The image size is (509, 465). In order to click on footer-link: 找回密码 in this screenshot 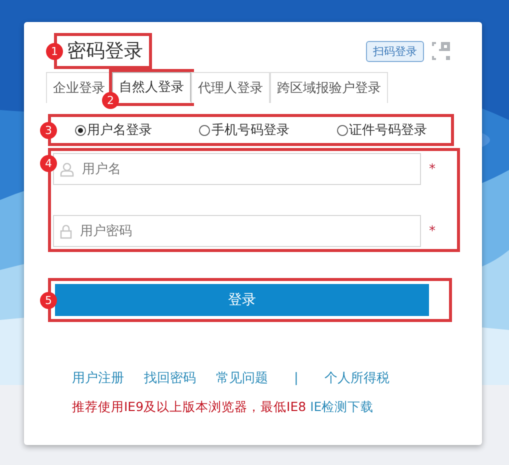, I will do `click(170, 378)`.